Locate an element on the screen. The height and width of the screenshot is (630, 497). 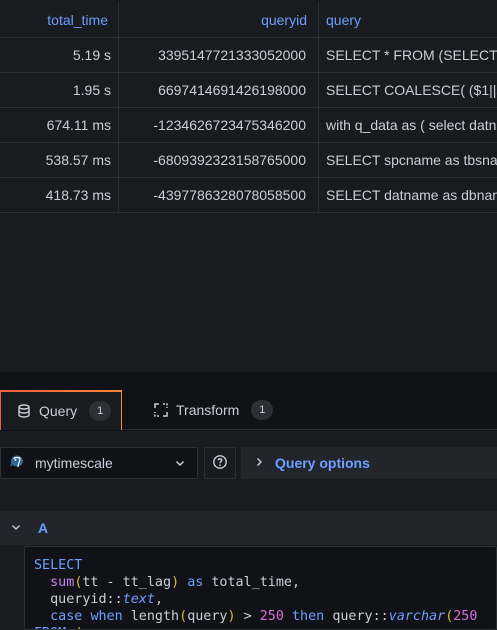
cell-queryid: -1234626723475346200 is located at coordinates (219, 125).